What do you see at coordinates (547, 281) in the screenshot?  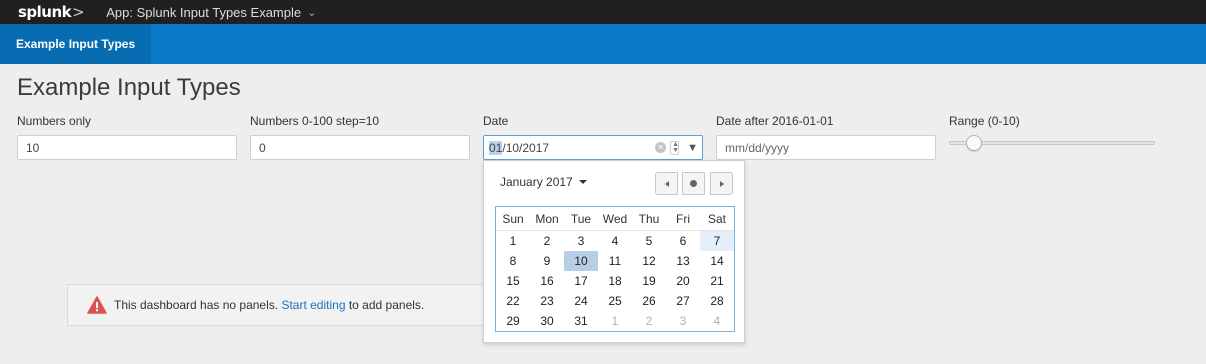 I see `calendar-day: 16` at bounding box center [547, 281].